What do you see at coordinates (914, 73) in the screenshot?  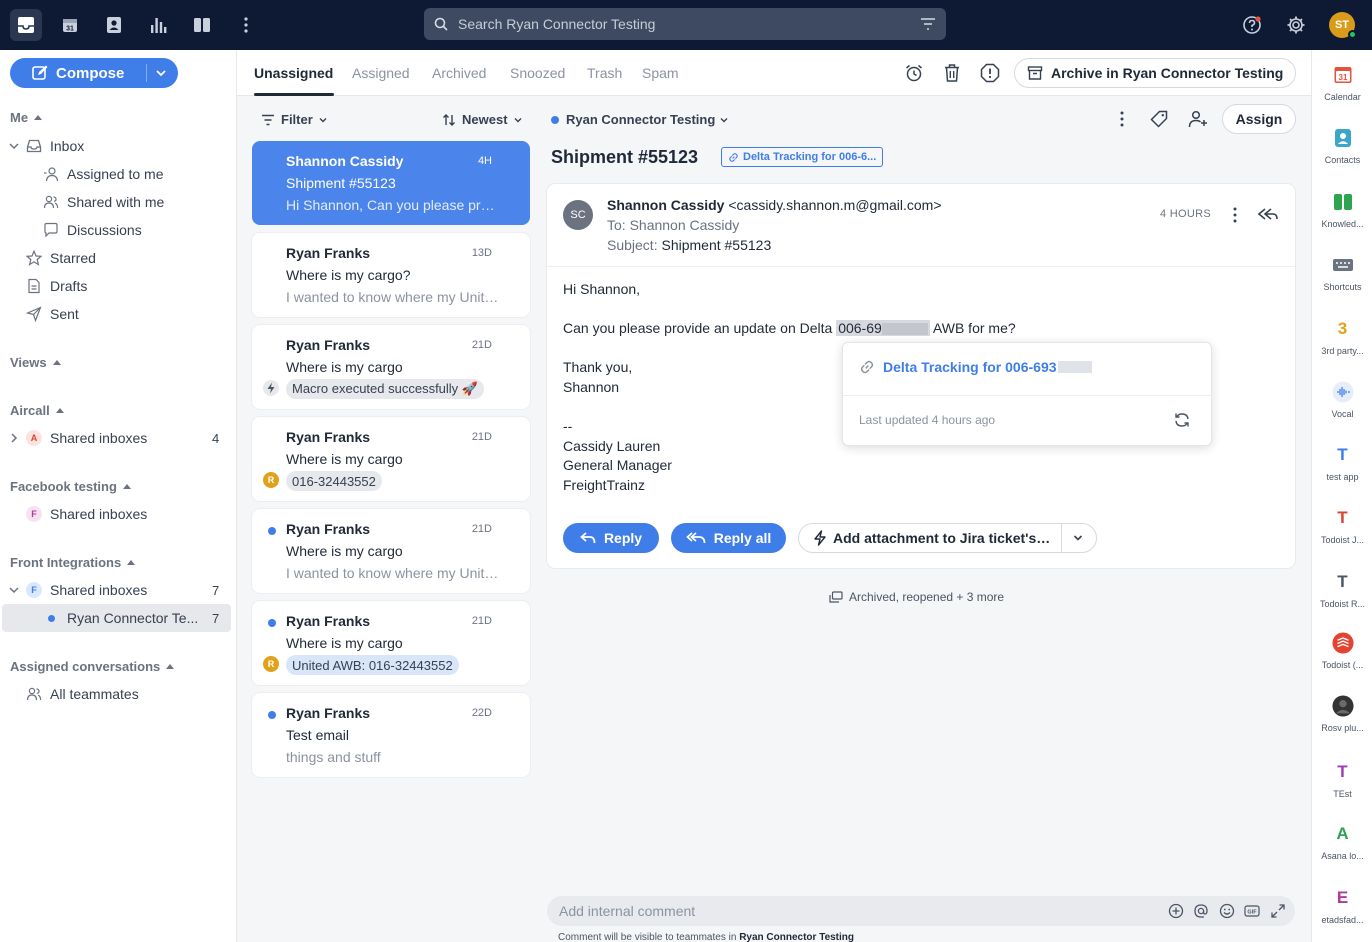 I see `snooze-alarm-icon` at bounding box center [914, 73].